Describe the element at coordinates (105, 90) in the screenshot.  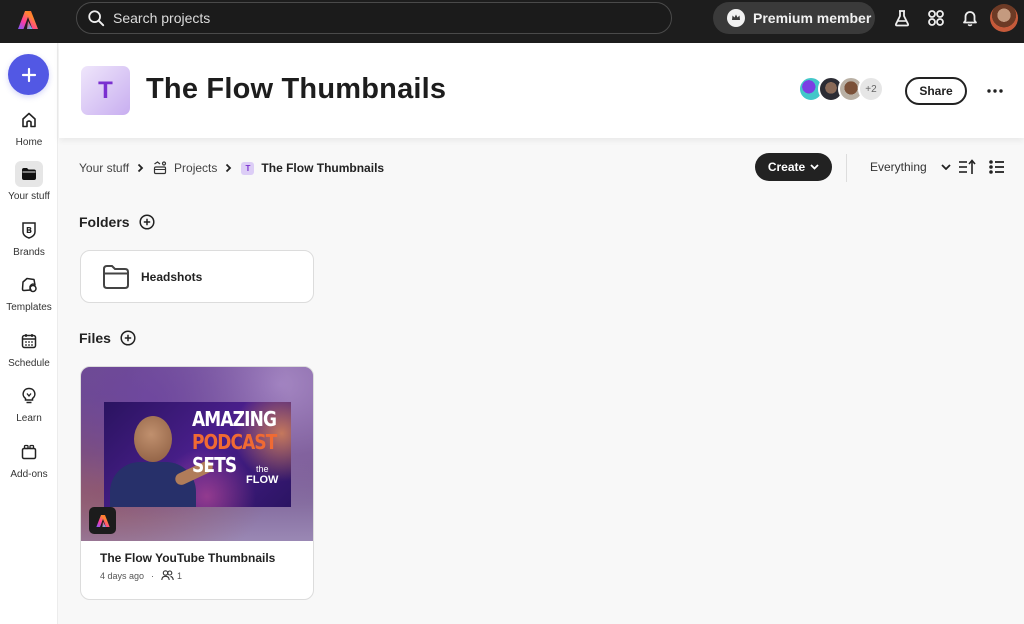
I see `project-badge: T` at that location.